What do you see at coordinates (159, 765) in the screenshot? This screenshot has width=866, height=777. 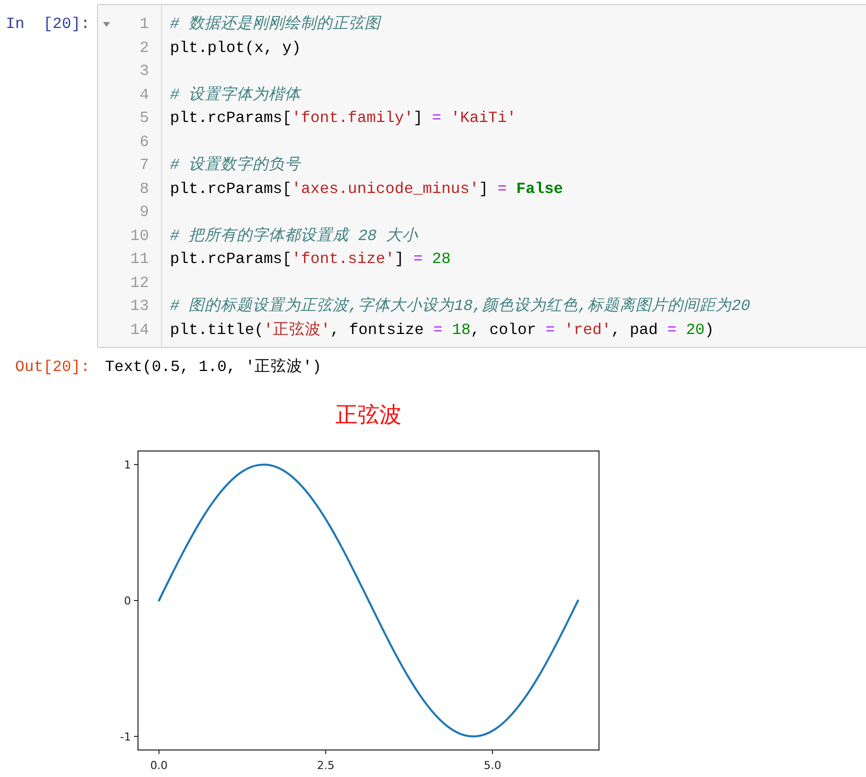 I see `tick-label: 0.0` at bounding box center [159, 765].